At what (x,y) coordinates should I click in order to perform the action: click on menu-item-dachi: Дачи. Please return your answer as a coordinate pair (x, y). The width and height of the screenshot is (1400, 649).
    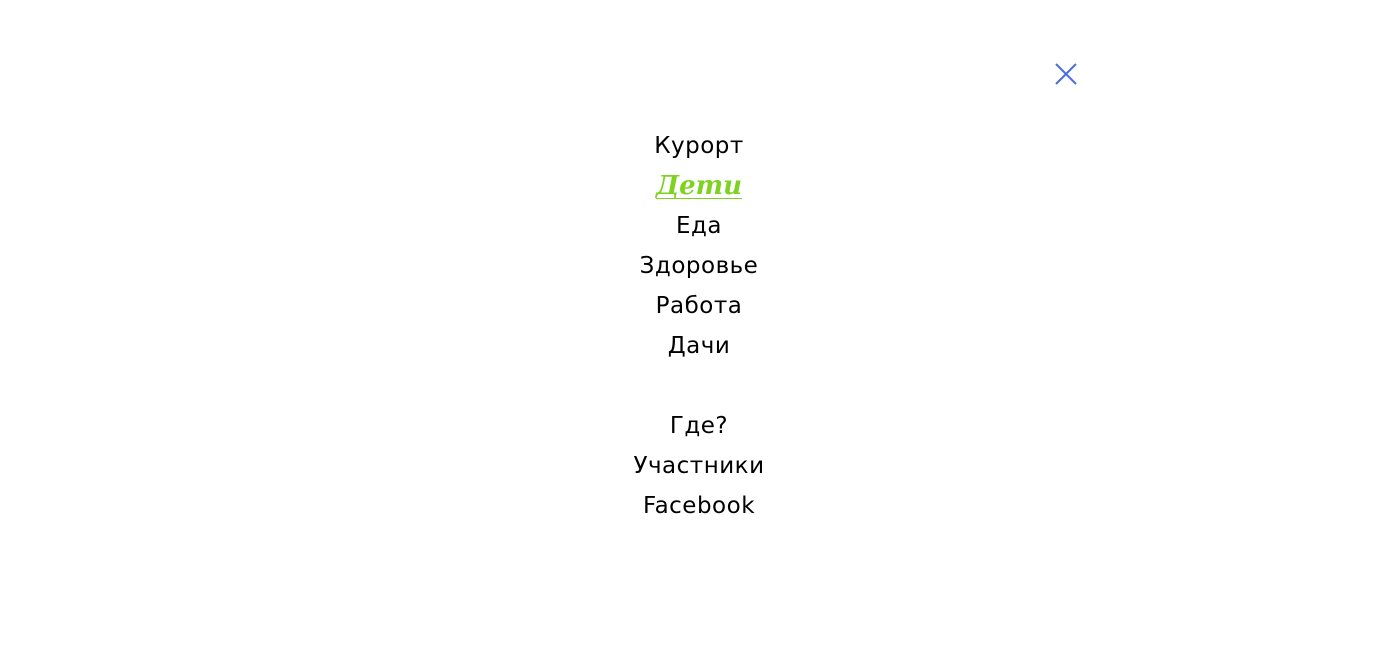
    Looking at the image, I should click on (700, 346).